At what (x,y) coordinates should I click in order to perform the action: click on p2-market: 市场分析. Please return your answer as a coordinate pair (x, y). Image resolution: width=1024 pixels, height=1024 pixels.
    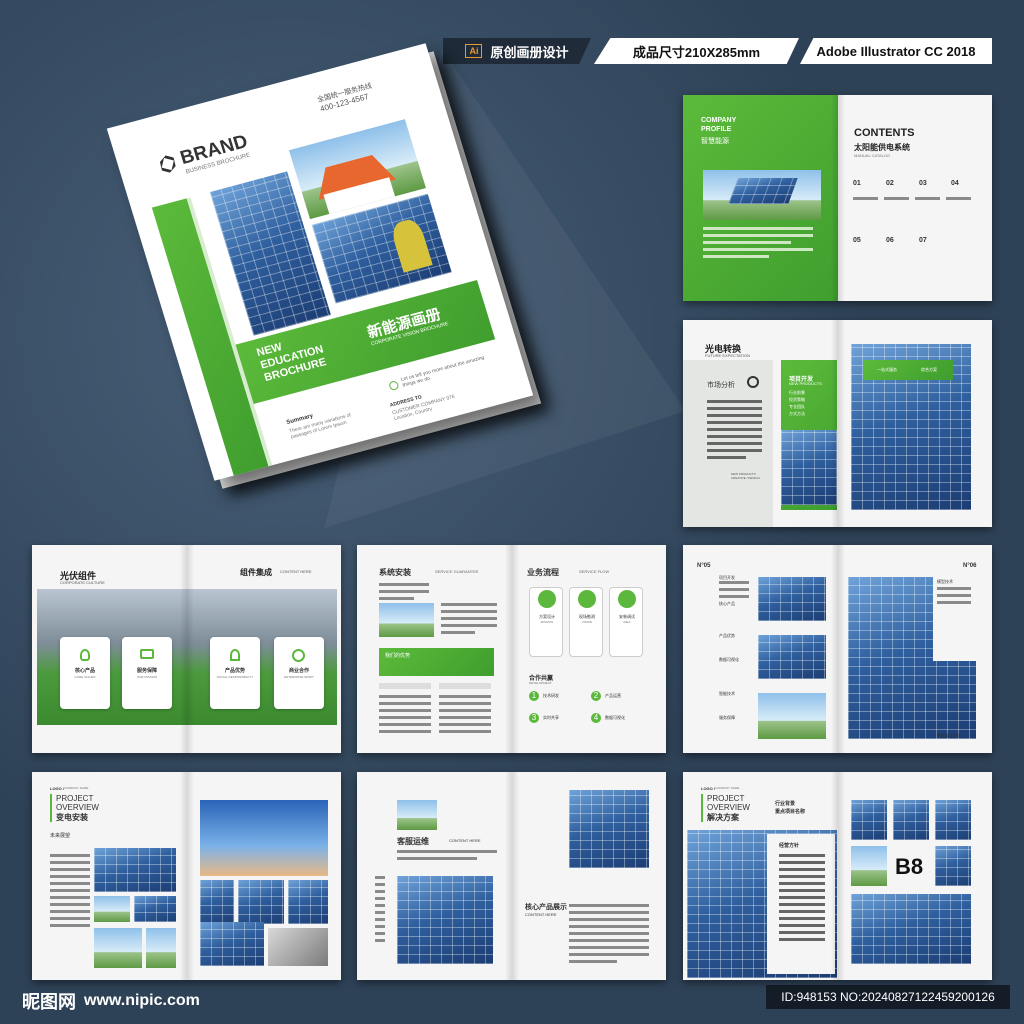
    Looking at the image, I should click on (721, 385).